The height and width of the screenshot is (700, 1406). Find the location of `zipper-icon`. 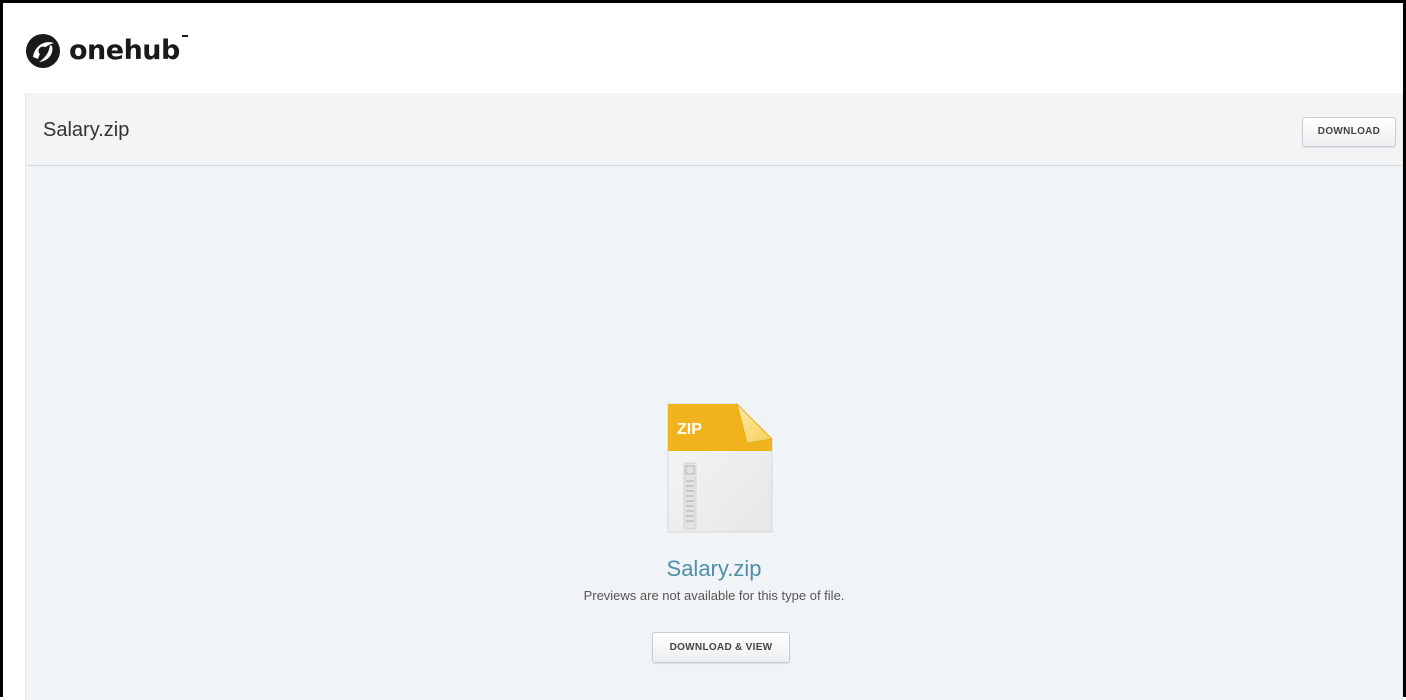

zipper-icon is located at coordinates (690, 496).